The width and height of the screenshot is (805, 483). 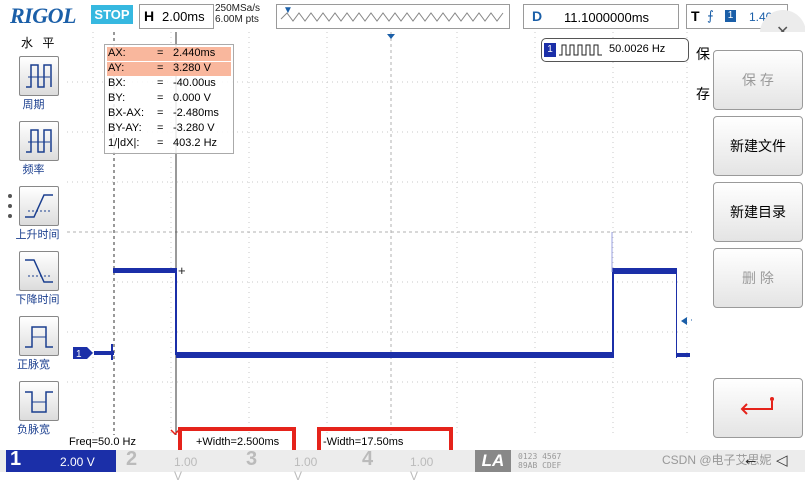 What do you see at coordinates (163, 143) in the screenshot?
I see `cursor-row-inv-dx: 1/|dX|: = 403.2 Hz` at bounding box center [163, 143].